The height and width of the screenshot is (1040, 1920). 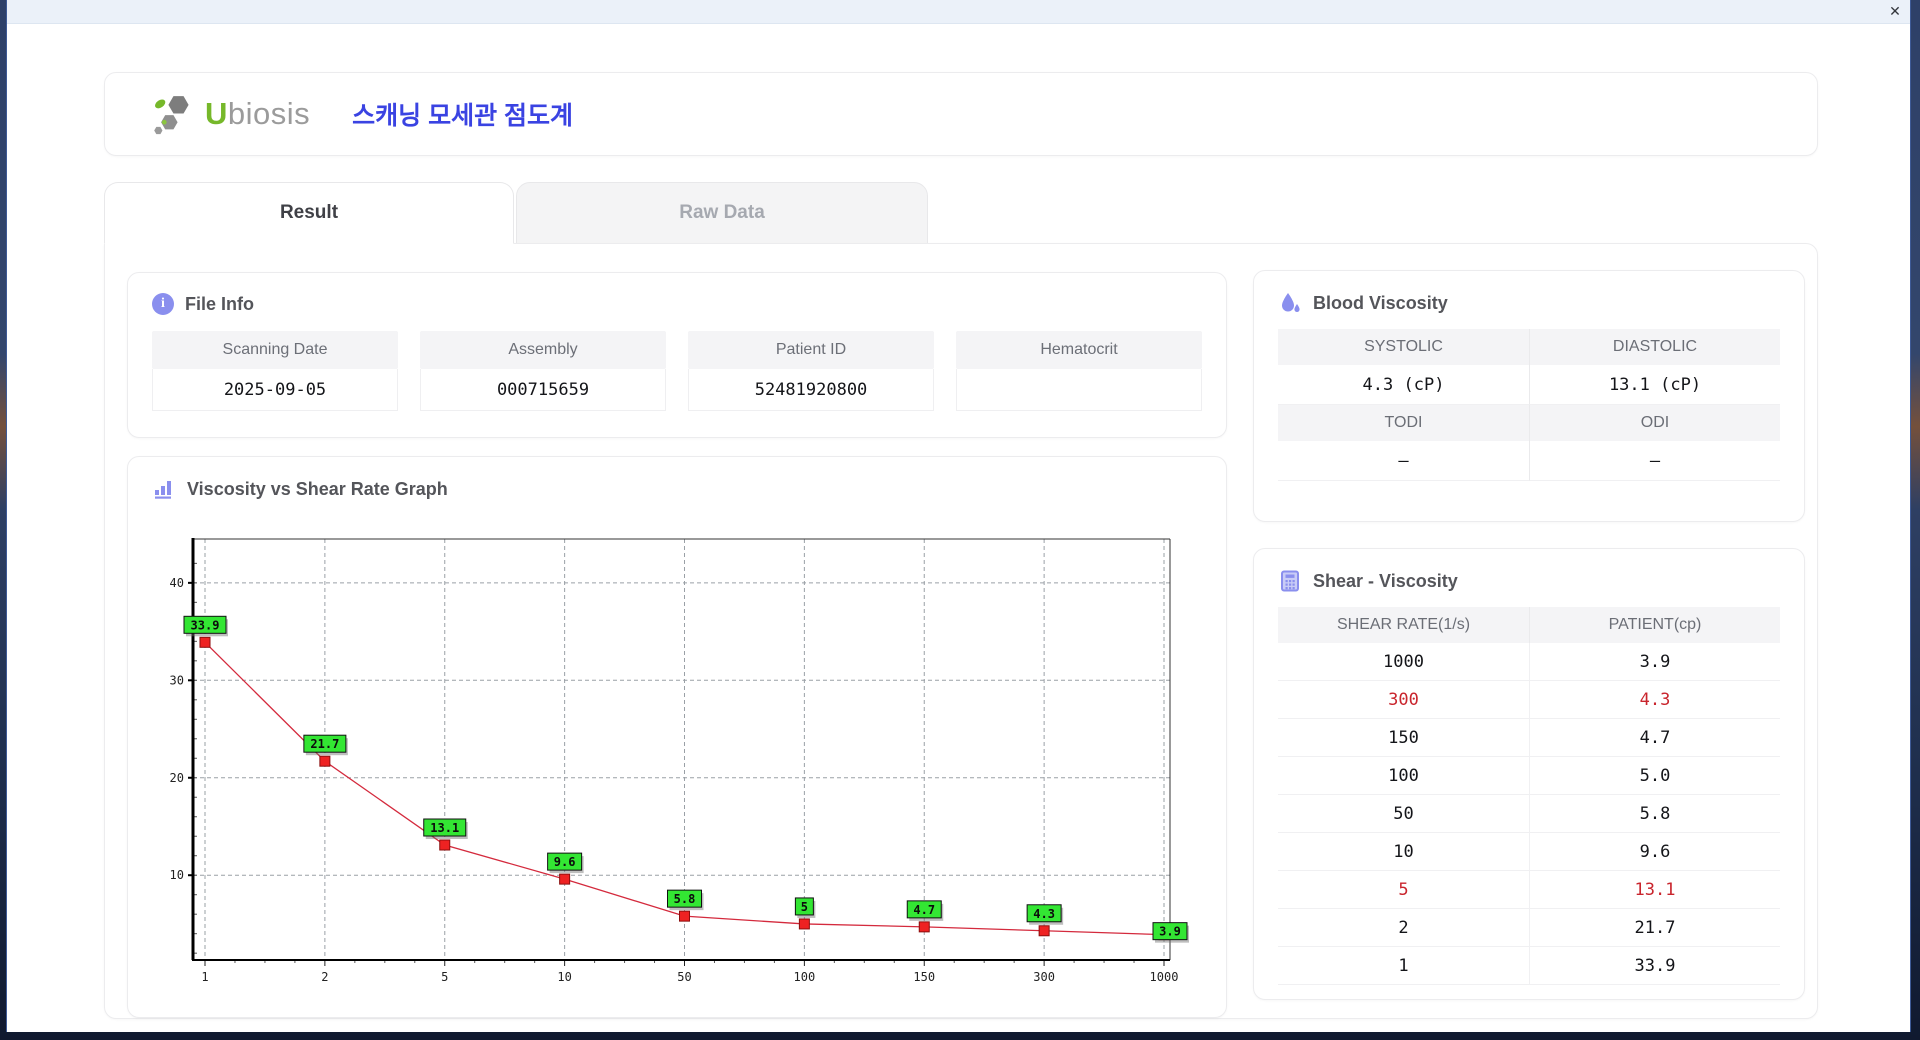 What do you see at coordinates (177, 583) in the screenshot?
I see `svg-text: 40` at bounding box center [177, 583].